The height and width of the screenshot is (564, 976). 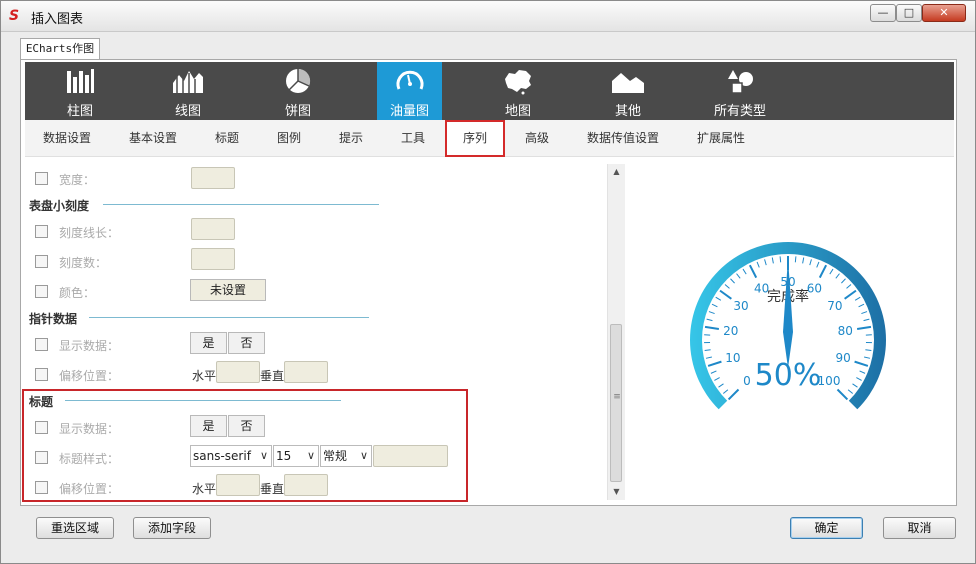 I want to click on tab-data-transfer: 数据传值设置, so click(x=623, y=138).